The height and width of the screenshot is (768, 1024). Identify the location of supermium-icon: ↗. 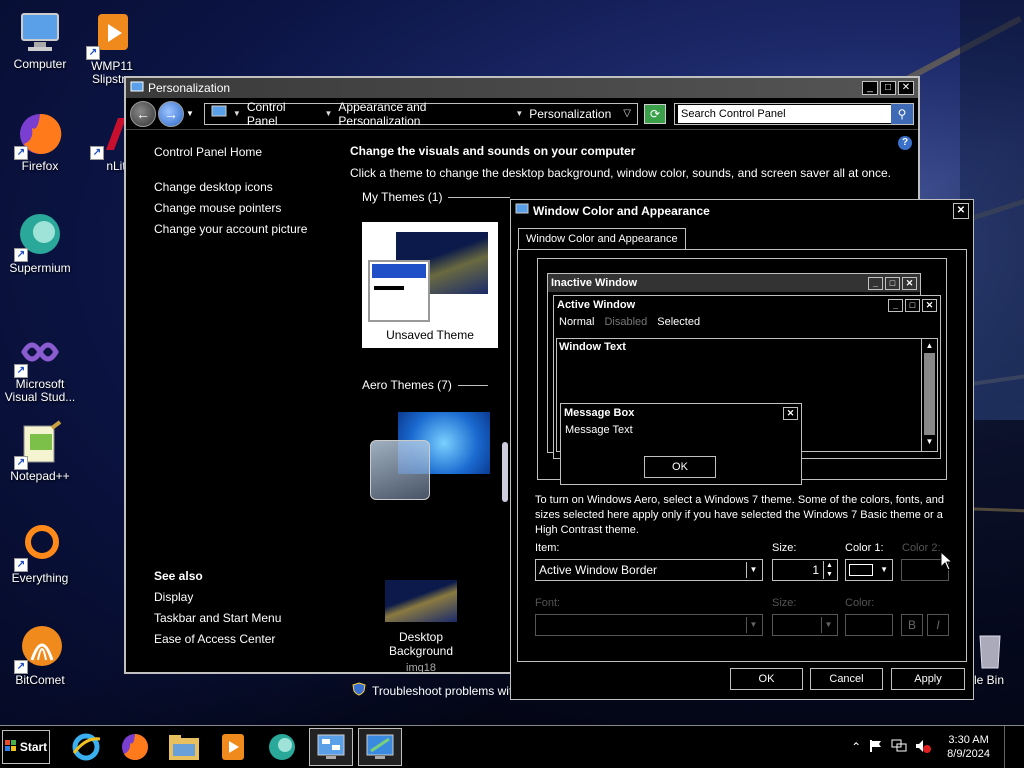
(39, 237).